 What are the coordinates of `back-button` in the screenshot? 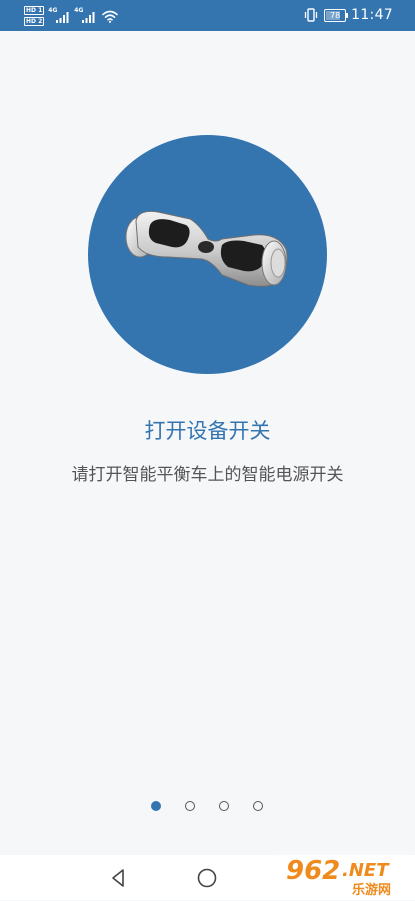 It's located at (118, 878).